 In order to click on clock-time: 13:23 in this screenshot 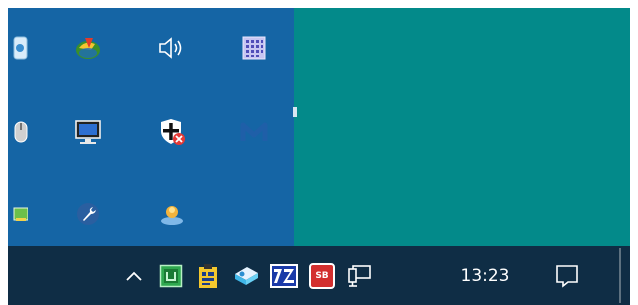, I will do `click(485, 275)`.